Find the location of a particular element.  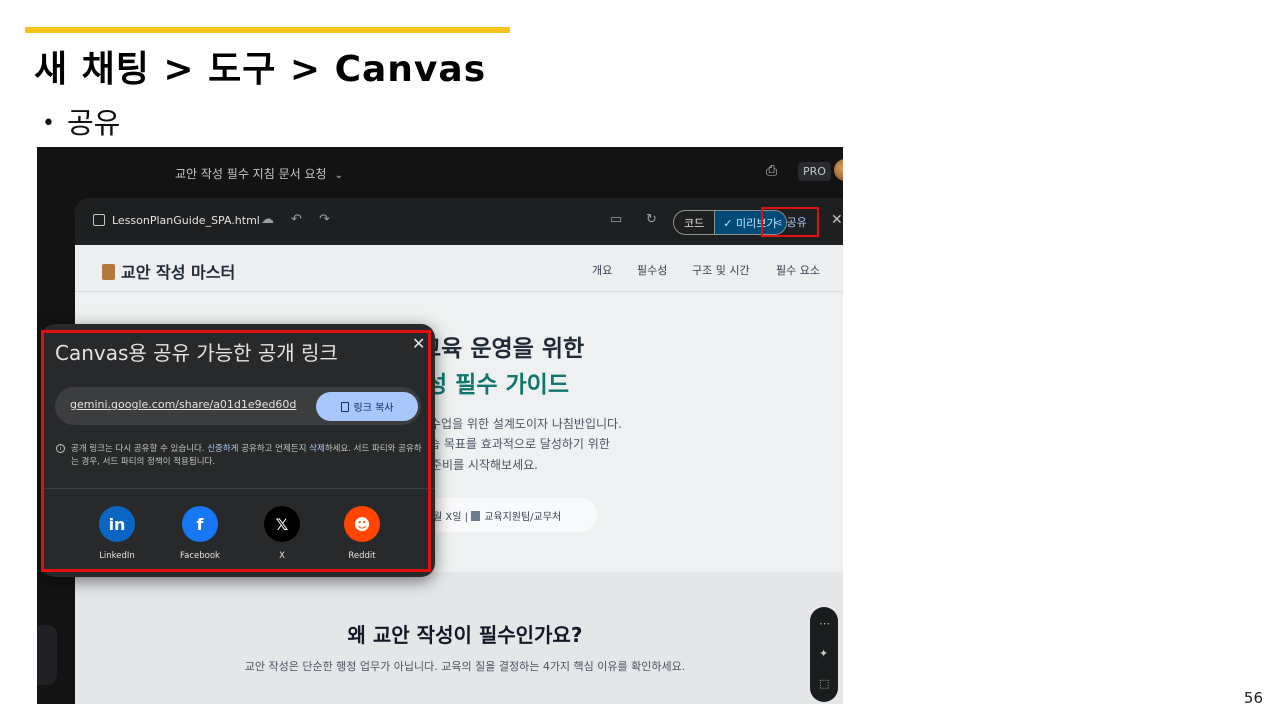

floating-toolbar: ⋯ ✦ ⬚ is located at coordinates (824, 654).